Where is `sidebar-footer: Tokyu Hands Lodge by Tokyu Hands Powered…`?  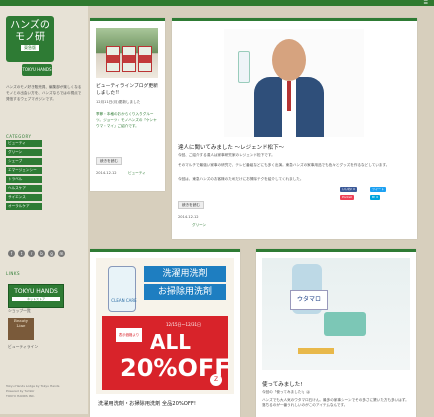 sidebar-footer: Tokyu Hands Lodge by Tokyu Hands Powered… is located at coordinates (33, 391).